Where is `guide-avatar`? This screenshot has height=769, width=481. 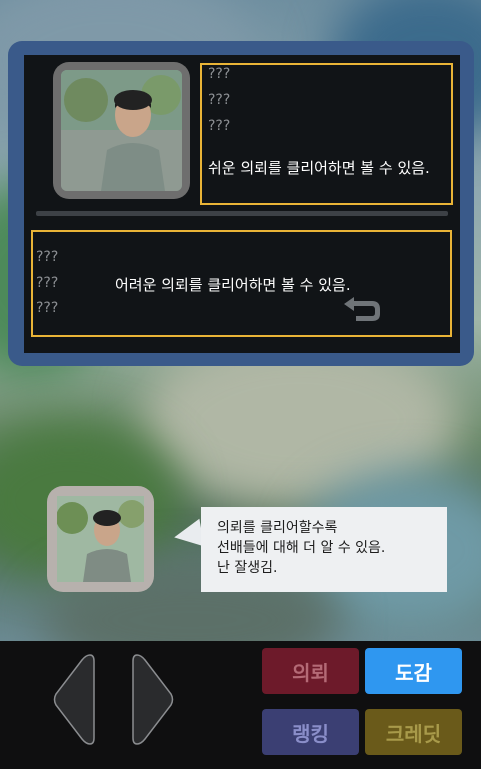
guide-avatar is located at coordinates (100, 539).